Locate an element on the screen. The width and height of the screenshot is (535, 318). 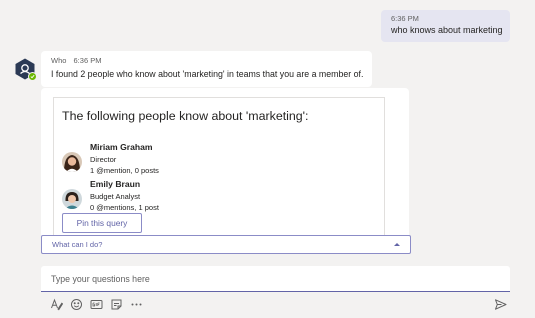
chevron-up-icon is located at coordinates (397, 244).